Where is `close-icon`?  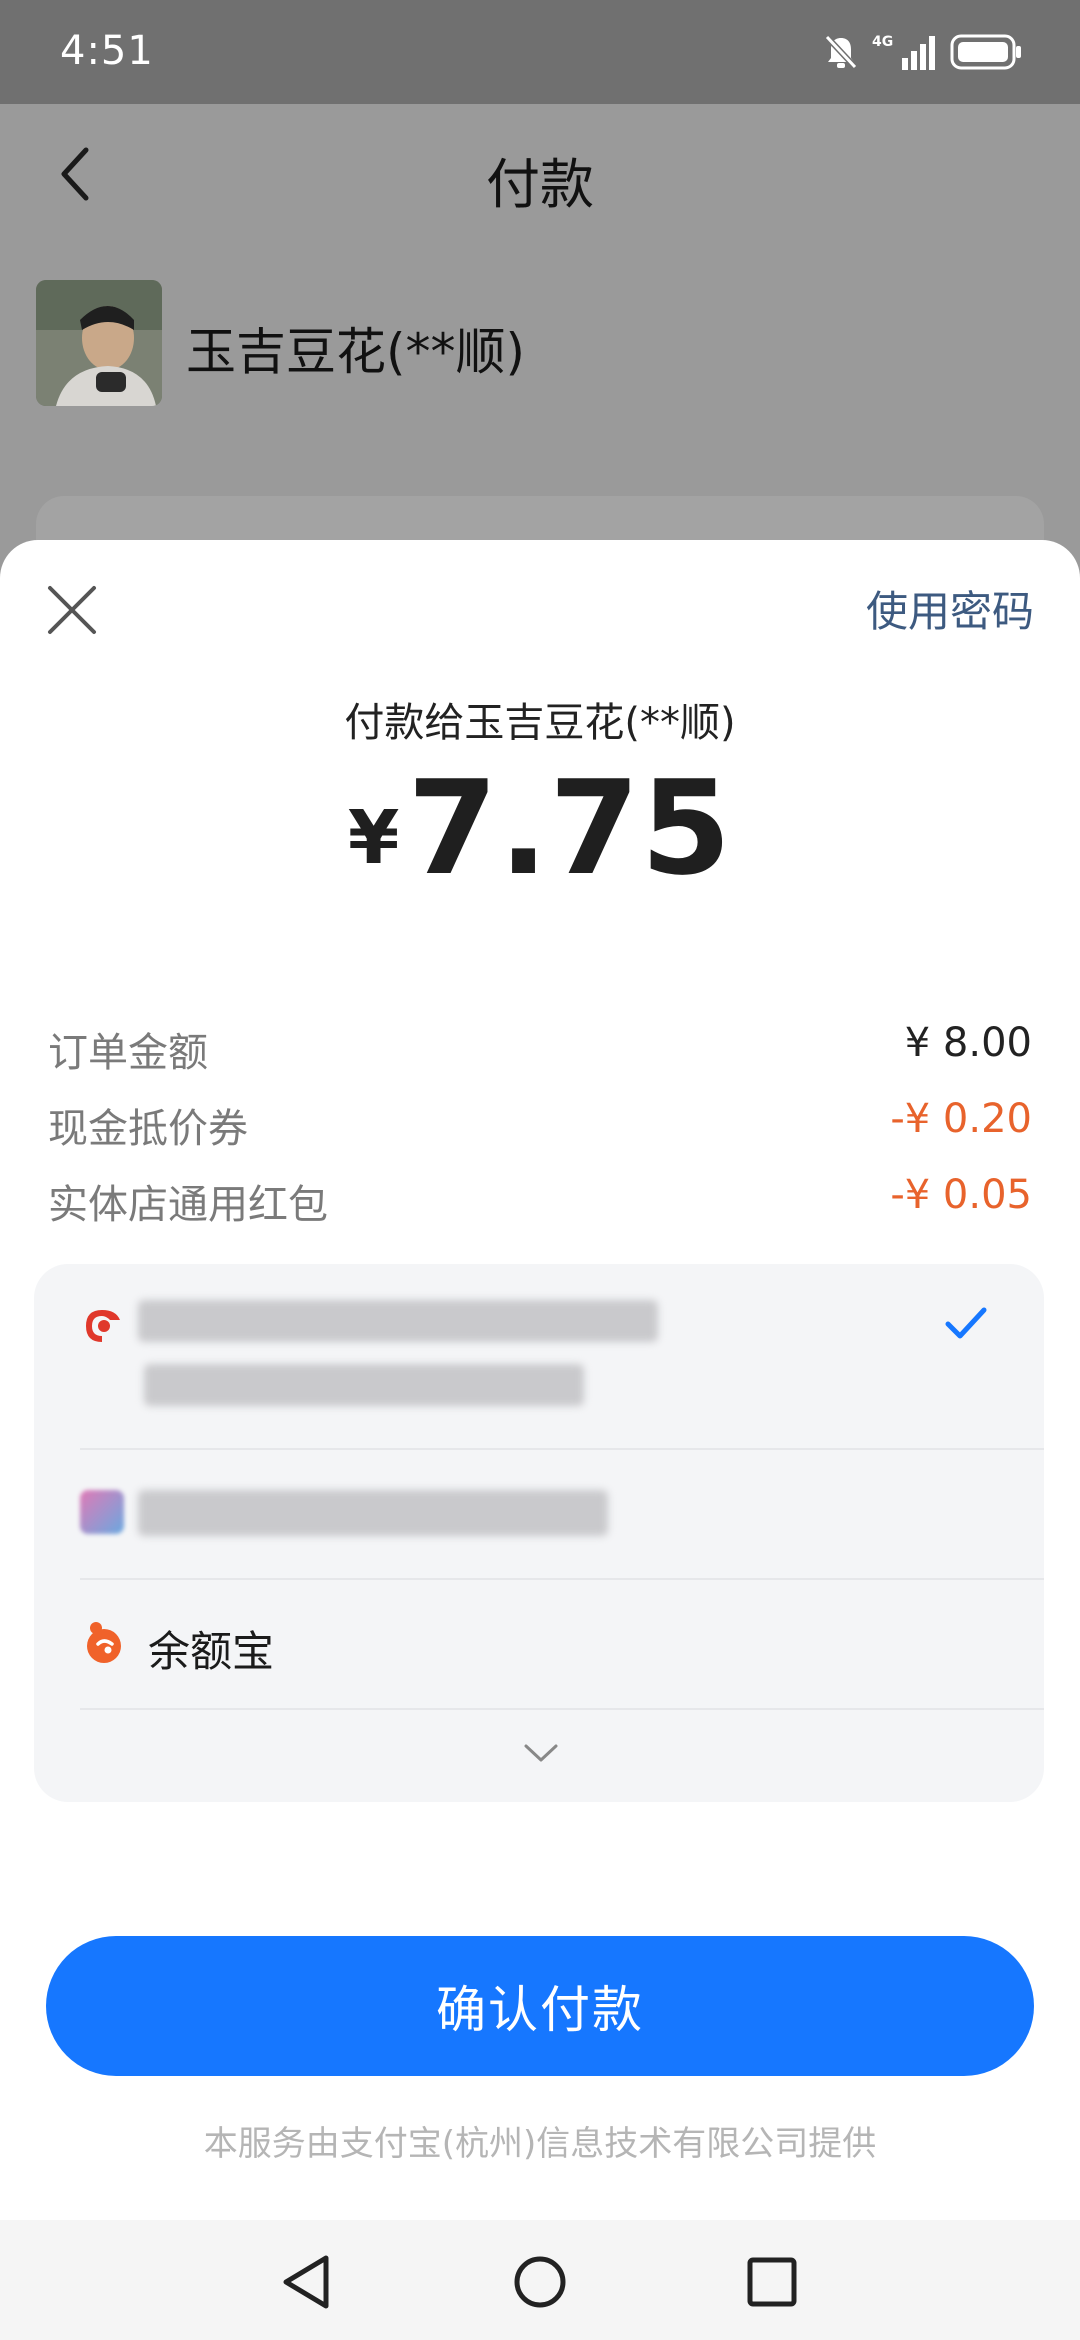
close-icon is located at coordinates (72, 610).